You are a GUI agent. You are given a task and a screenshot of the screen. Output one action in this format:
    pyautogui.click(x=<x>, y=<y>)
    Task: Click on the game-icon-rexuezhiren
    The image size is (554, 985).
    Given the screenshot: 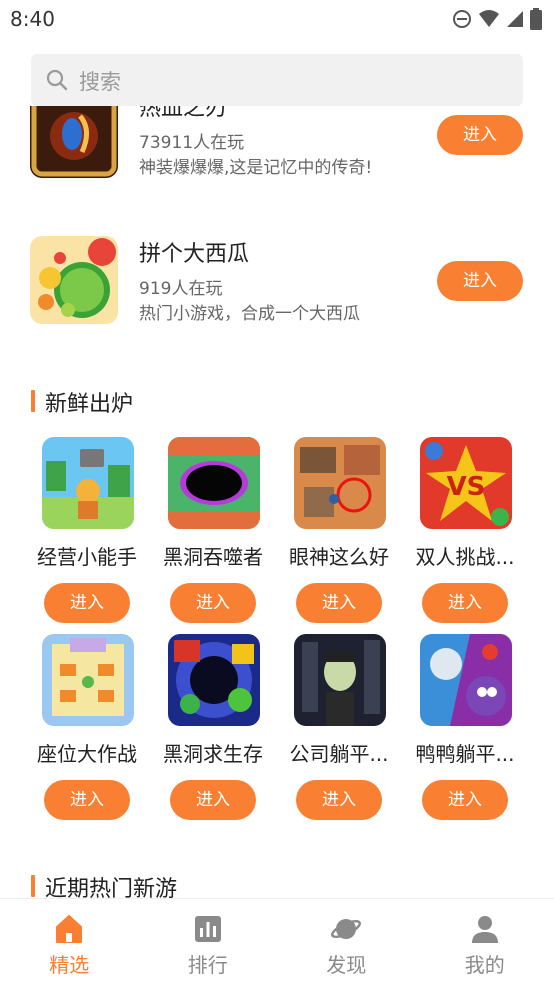 What is the action you would take?
    pyautogui.click(x=74, y=142)
    